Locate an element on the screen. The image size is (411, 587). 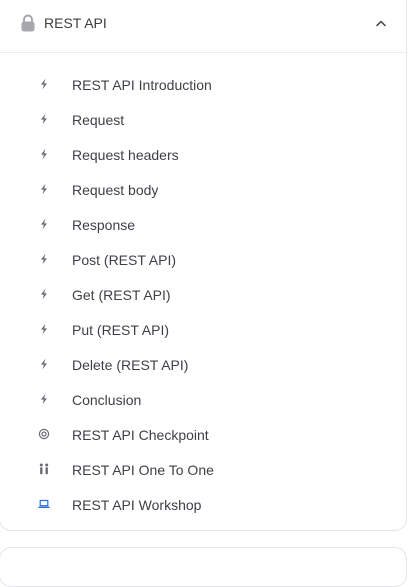
lesson-item: Delete (REST API) is located at coordinates (210, 365).